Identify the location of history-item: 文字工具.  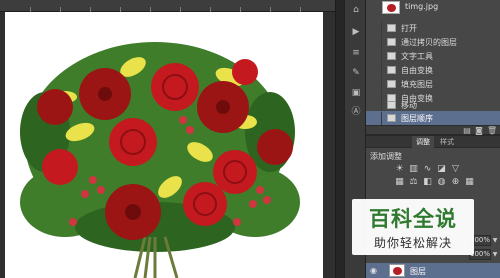
(433, 56).